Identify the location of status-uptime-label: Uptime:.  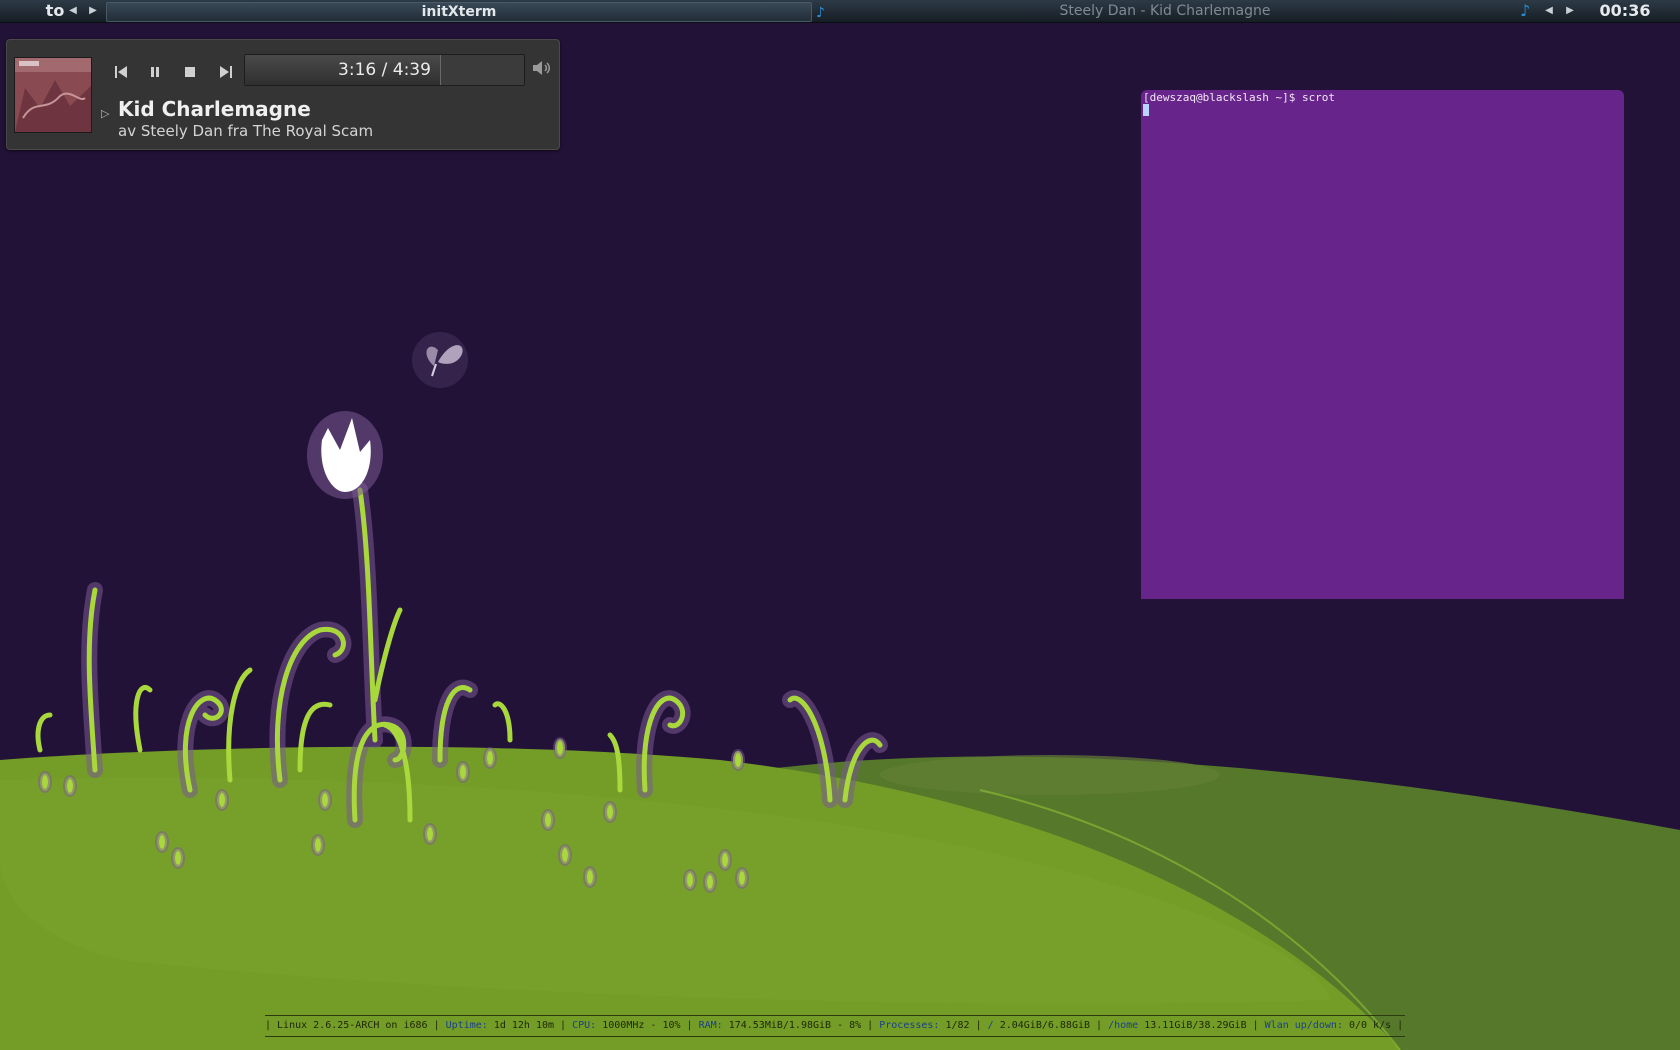
(466, 1025).